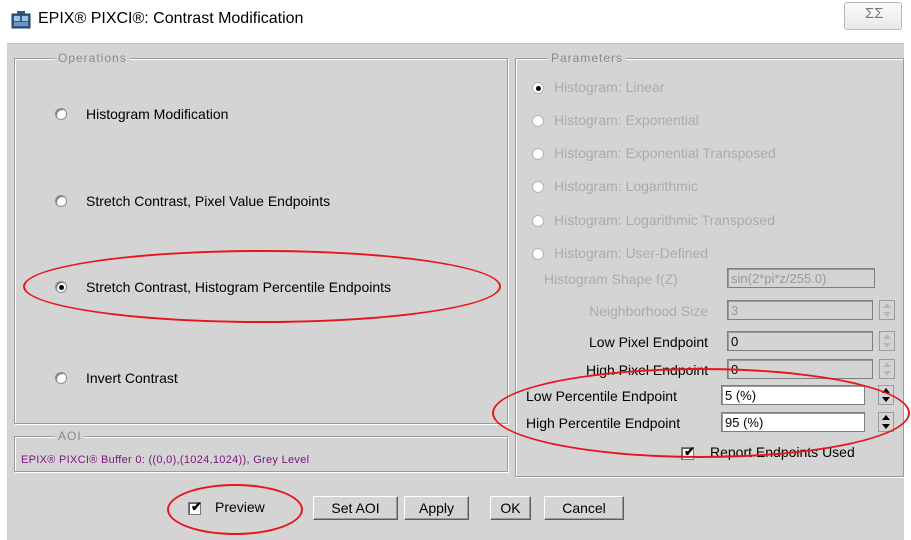 Image resolution: width=911 pixels, height=540 pixels. Describe the element at coordinates (157, 114) in the screenshot. I see `operation-label: Histogram Modification` at that location.